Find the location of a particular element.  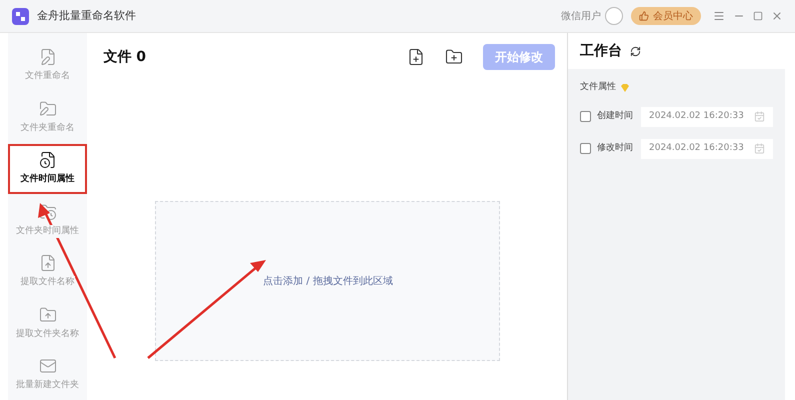

file-count-title: 文件 0 is located at coordinates (124, 57).